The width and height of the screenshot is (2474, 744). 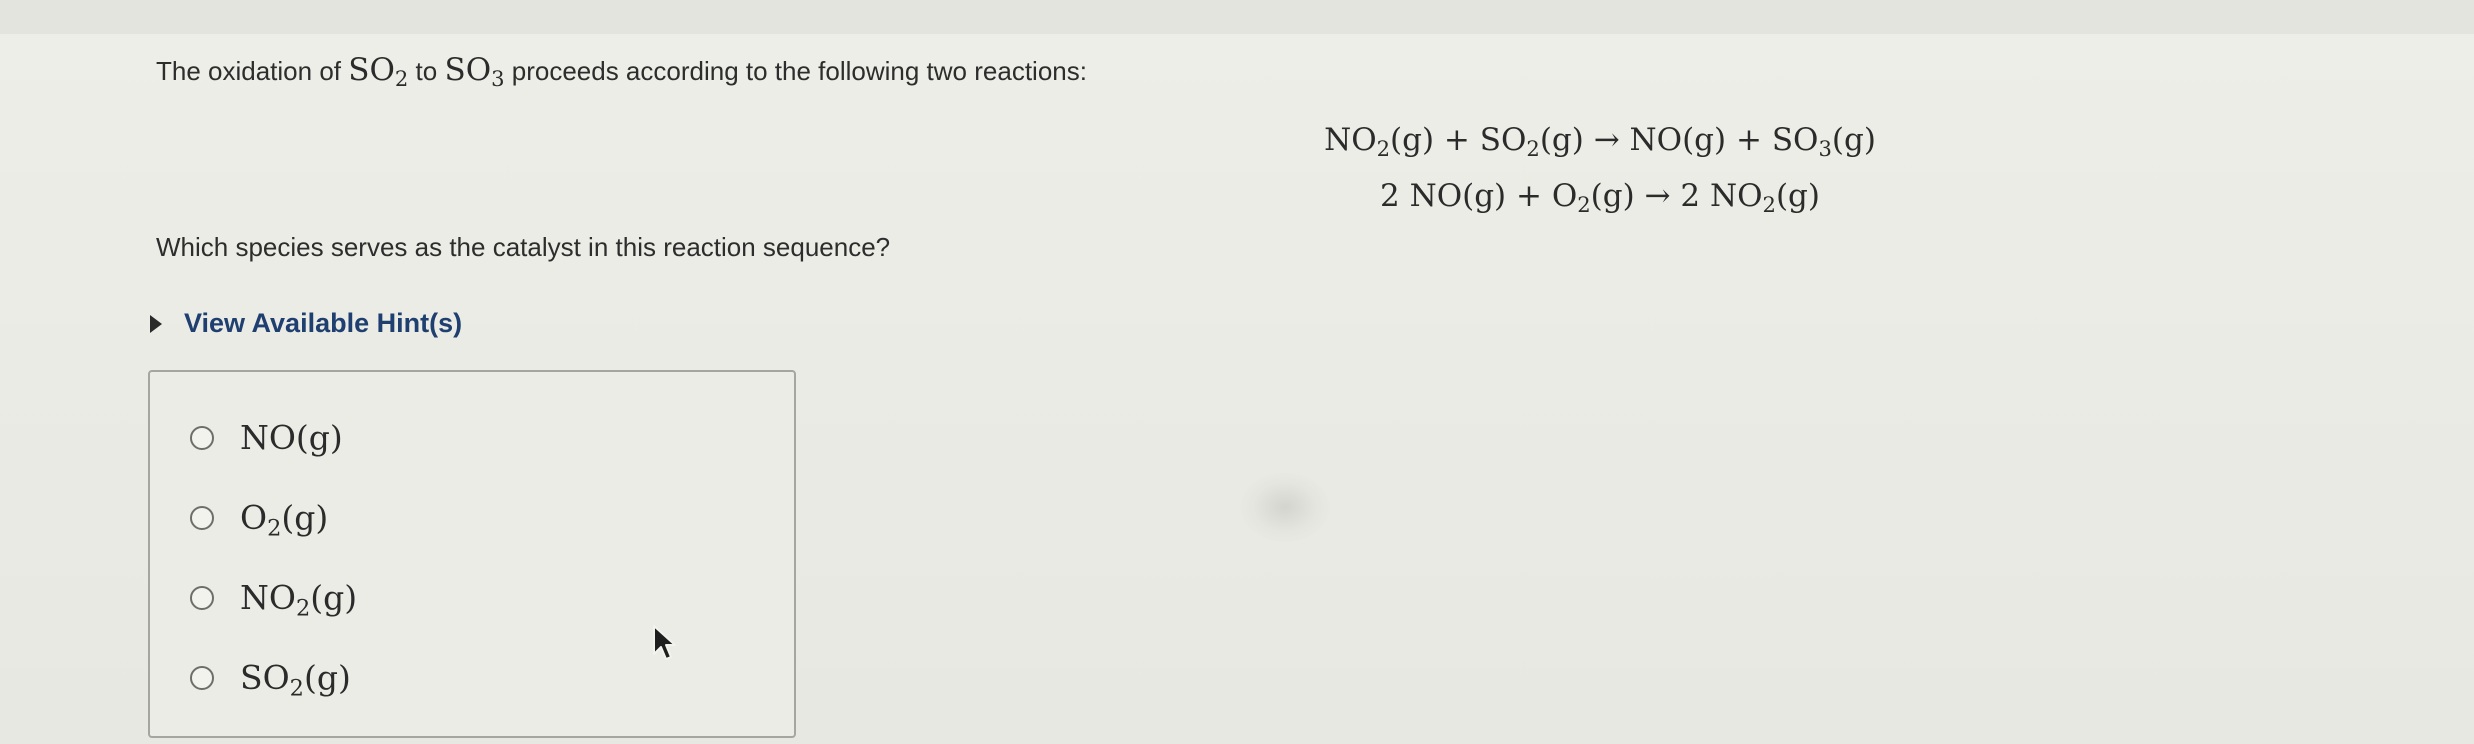 What do you see at coordinates (252, 71) in the screenshot?
I see `intro-before: The oxidation of` at bounding box center [252, 71].